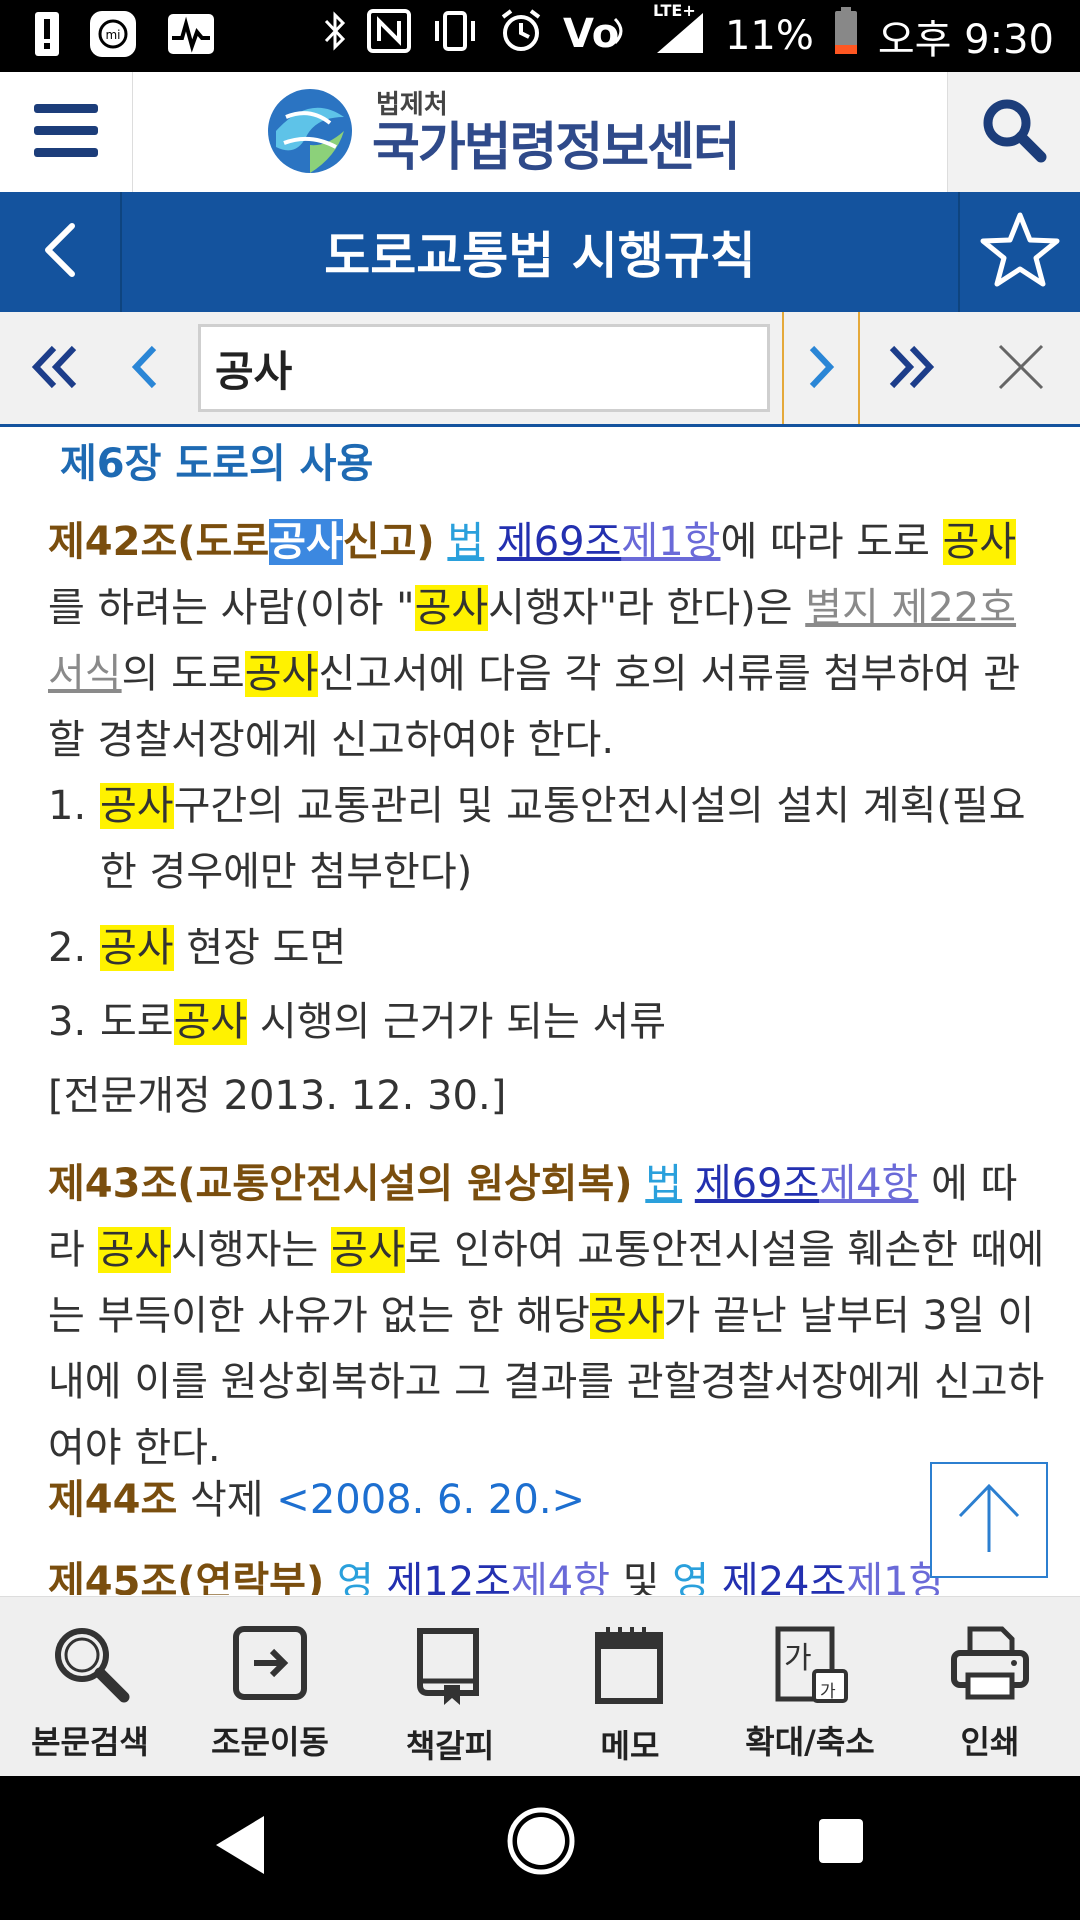 The image size is (1080, 1920). I want to click on double-chevron-right-icon, so click(911, 369).